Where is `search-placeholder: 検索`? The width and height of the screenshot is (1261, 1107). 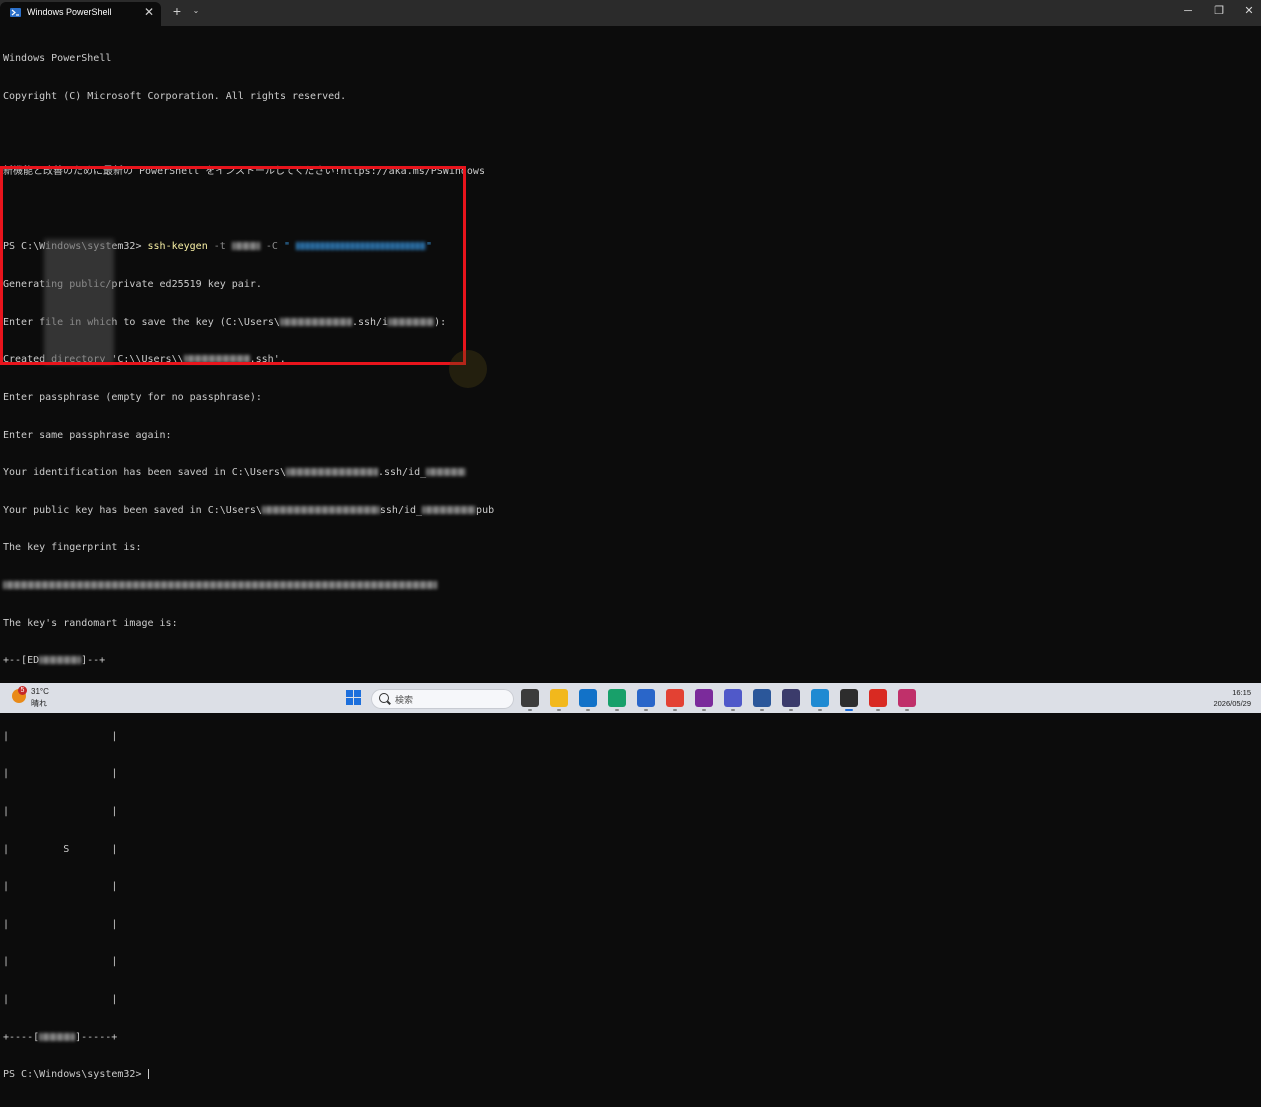
search-placeholder: 検索 is located at coordinates (404, 700).